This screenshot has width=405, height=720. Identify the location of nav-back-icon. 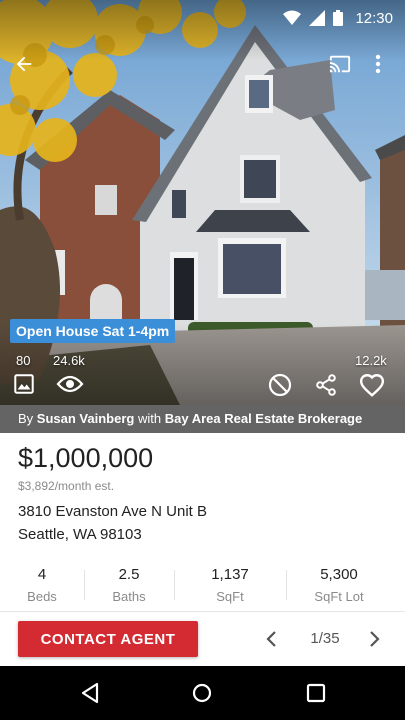
(90, 693).